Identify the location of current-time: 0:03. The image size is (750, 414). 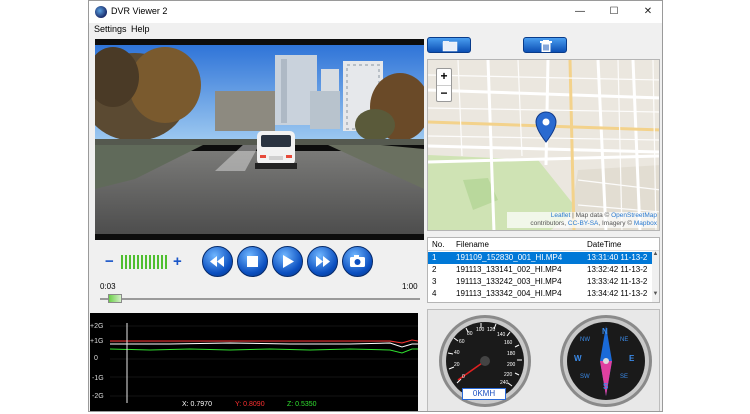
(108, 286).